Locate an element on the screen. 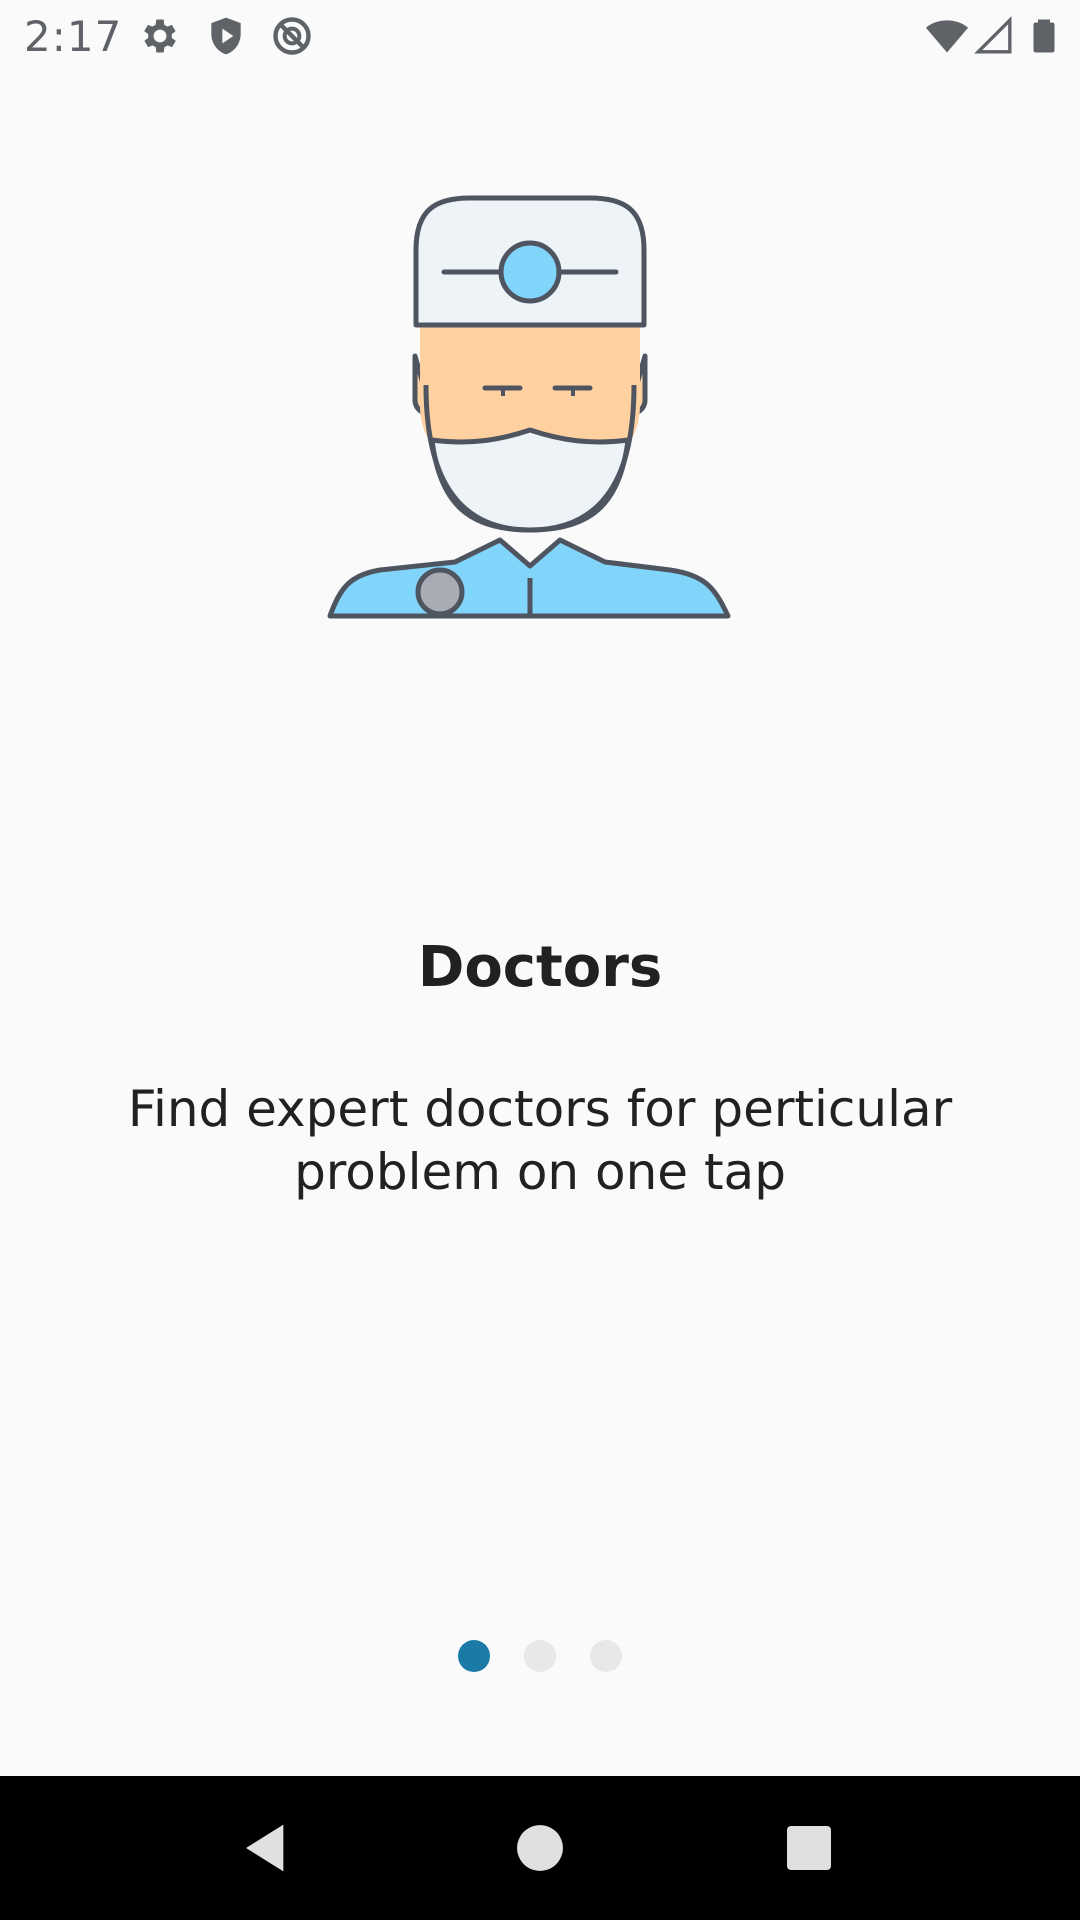  home-icon is located at coordinates (540, 1848).